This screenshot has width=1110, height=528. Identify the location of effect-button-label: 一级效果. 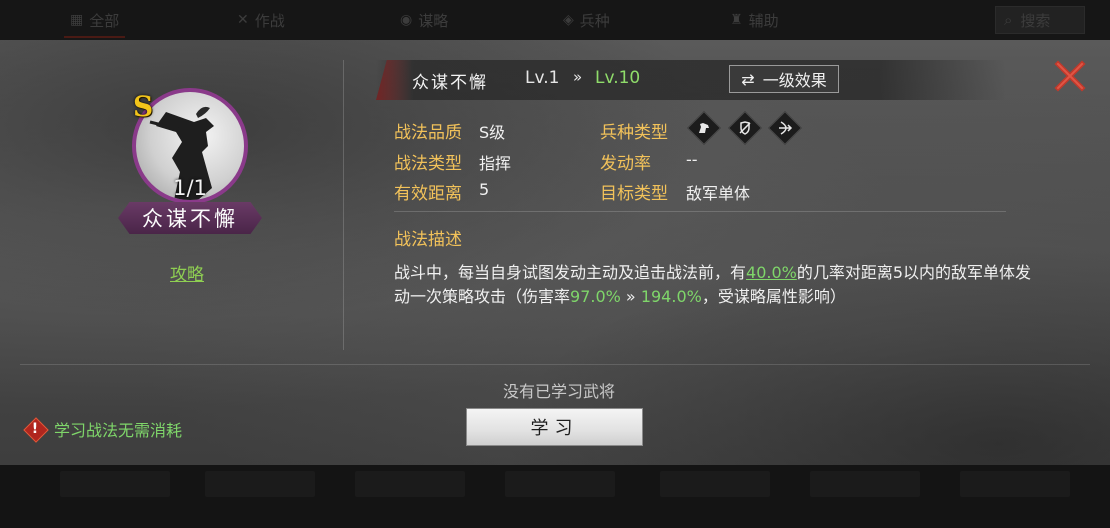
(794, 80).